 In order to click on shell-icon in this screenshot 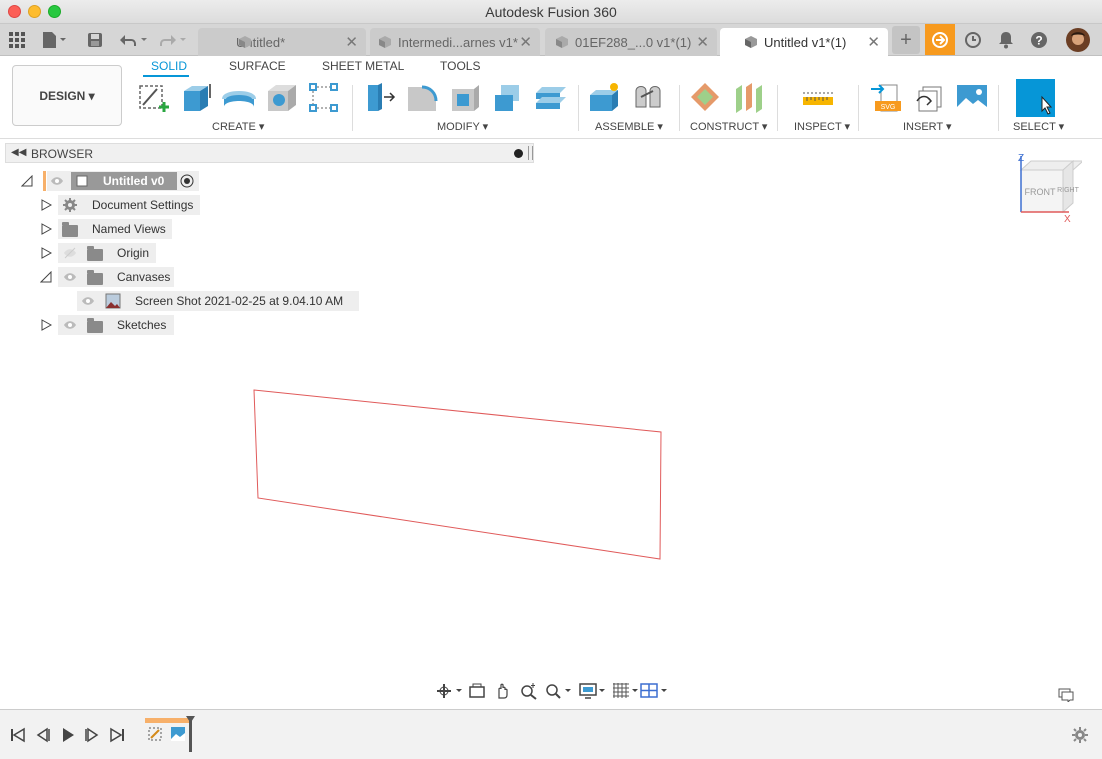, I will do `click(465, 98)`.